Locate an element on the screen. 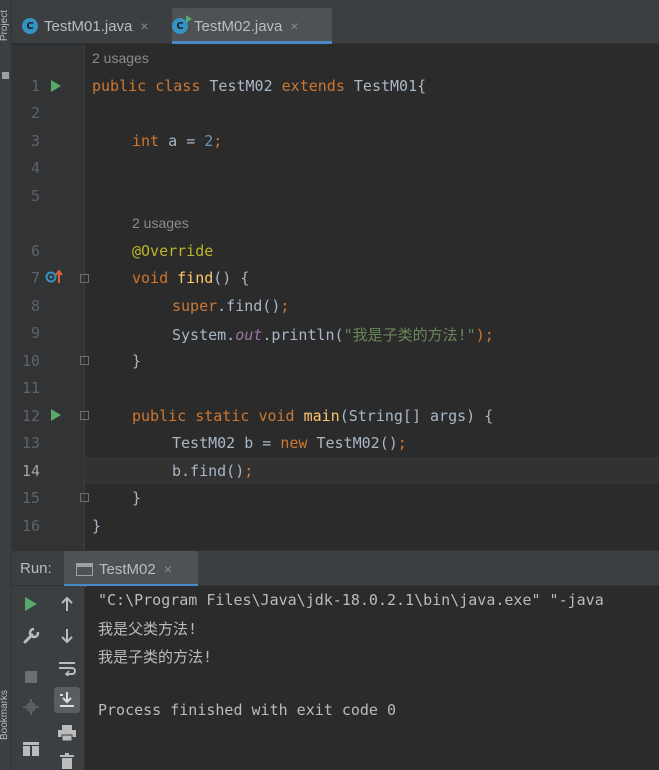  overrides-method-icon is located at coordinates (54, 277).